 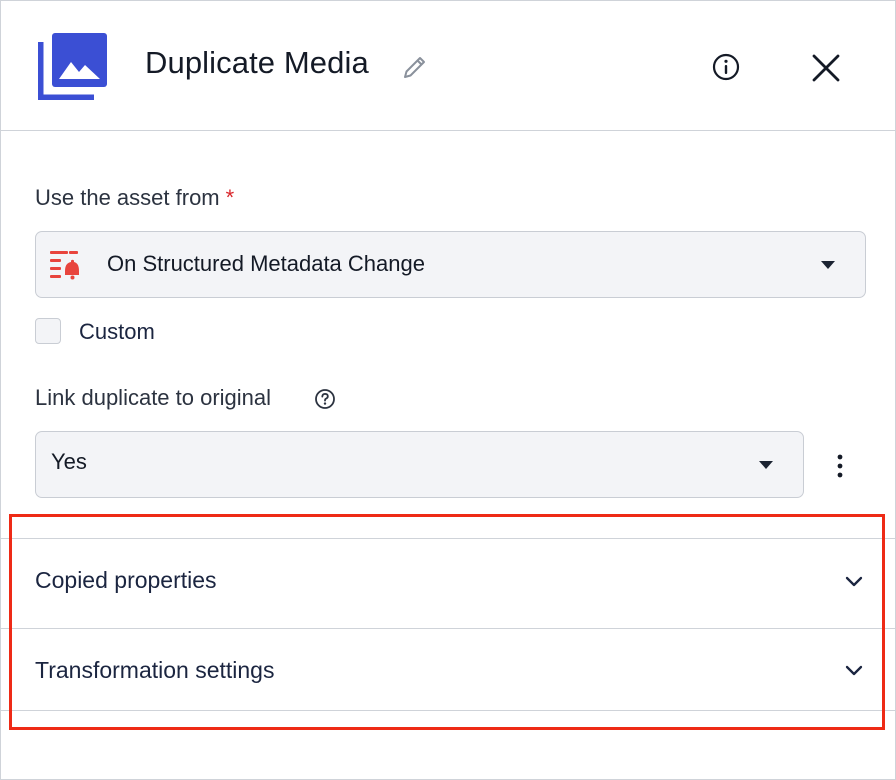 What do you see at coordinates (117, 332) in the screenshot?
I see `custom-checkbox-label: Custom` at bounding box center [117, 332].